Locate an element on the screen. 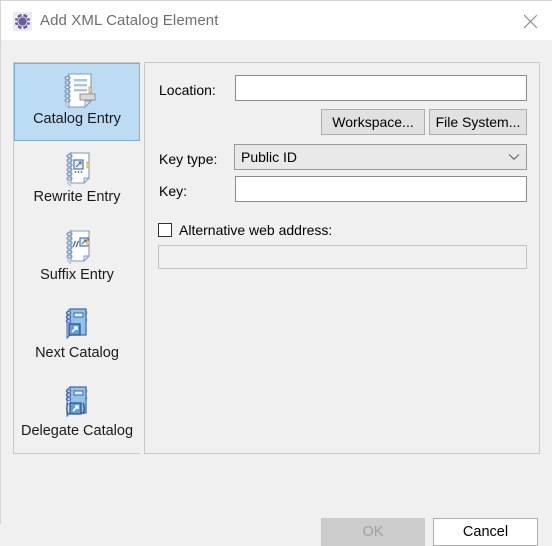 This screenshot has height=546, width=552. key-input is located at coordinates (381, 189).